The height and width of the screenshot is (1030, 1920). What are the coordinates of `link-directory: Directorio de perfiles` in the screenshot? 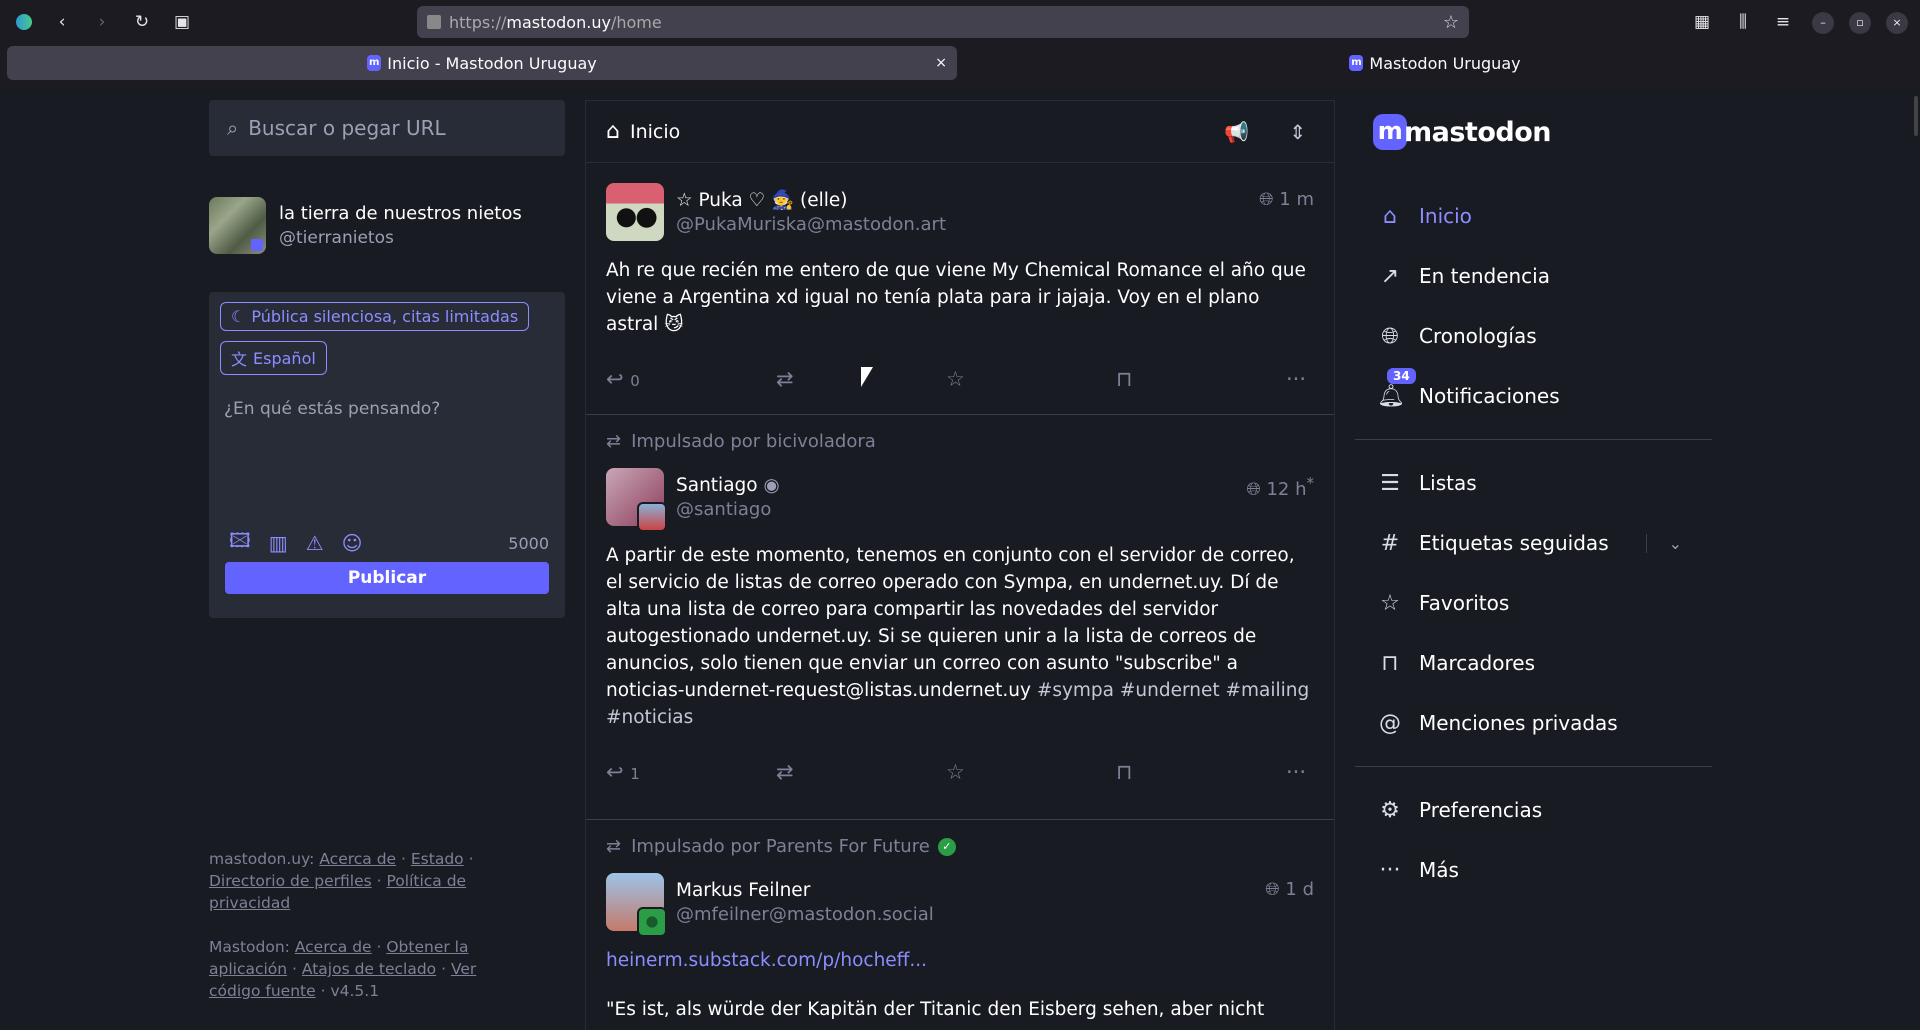 It's located at (290, 881).